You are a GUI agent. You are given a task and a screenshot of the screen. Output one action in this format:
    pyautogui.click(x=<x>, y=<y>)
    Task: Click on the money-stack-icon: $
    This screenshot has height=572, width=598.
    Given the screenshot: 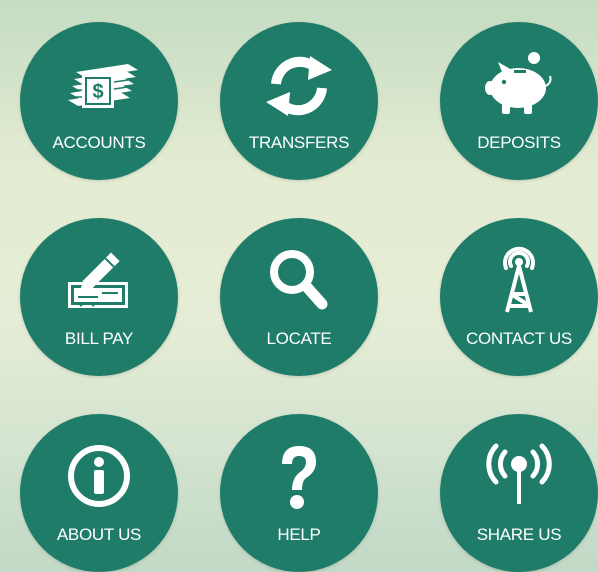 What is the action you would take?
    pyautogui.click(x=99, y=86)
    